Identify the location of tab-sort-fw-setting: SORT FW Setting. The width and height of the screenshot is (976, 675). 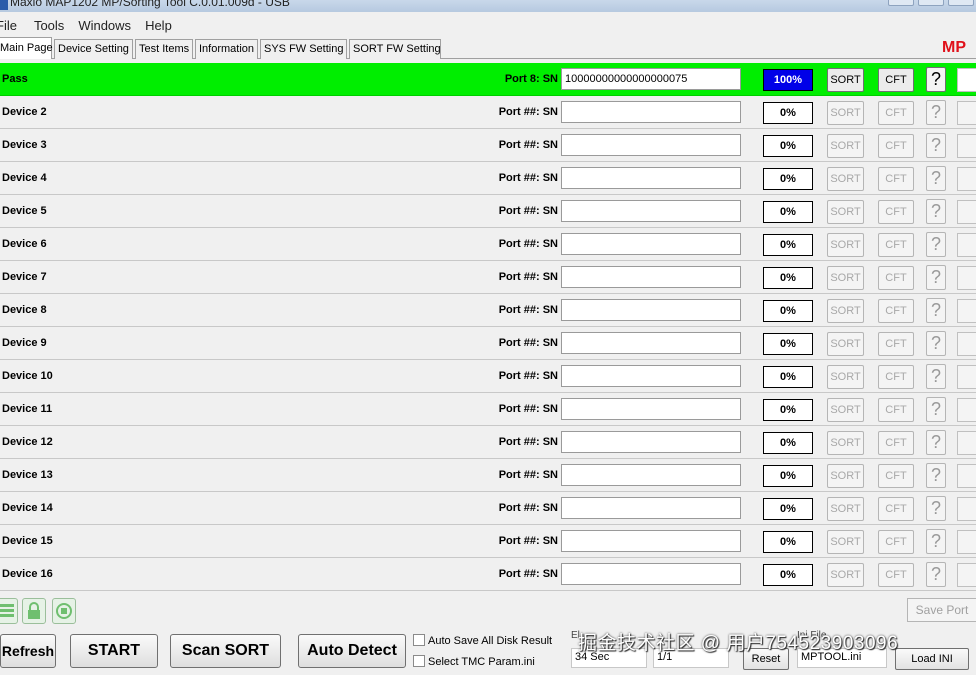
(395, 49).